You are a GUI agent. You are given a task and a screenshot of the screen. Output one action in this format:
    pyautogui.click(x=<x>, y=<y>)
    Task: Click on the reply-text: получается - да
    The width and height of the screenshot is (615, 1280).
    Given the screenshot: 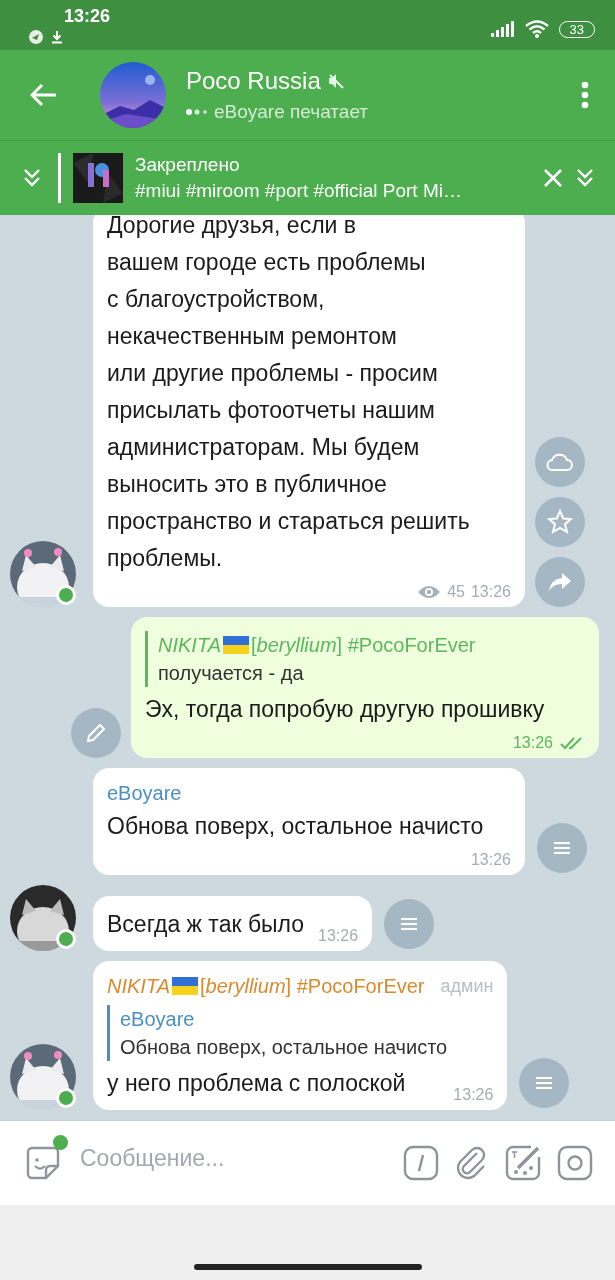 What is the action you would take?
    pyautogui.click(x=231, y=673)
    